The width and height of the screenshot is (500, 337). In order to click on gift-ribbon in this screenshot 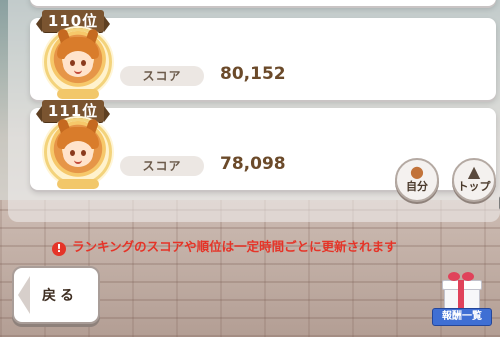, I will do `click(461, 294)`.